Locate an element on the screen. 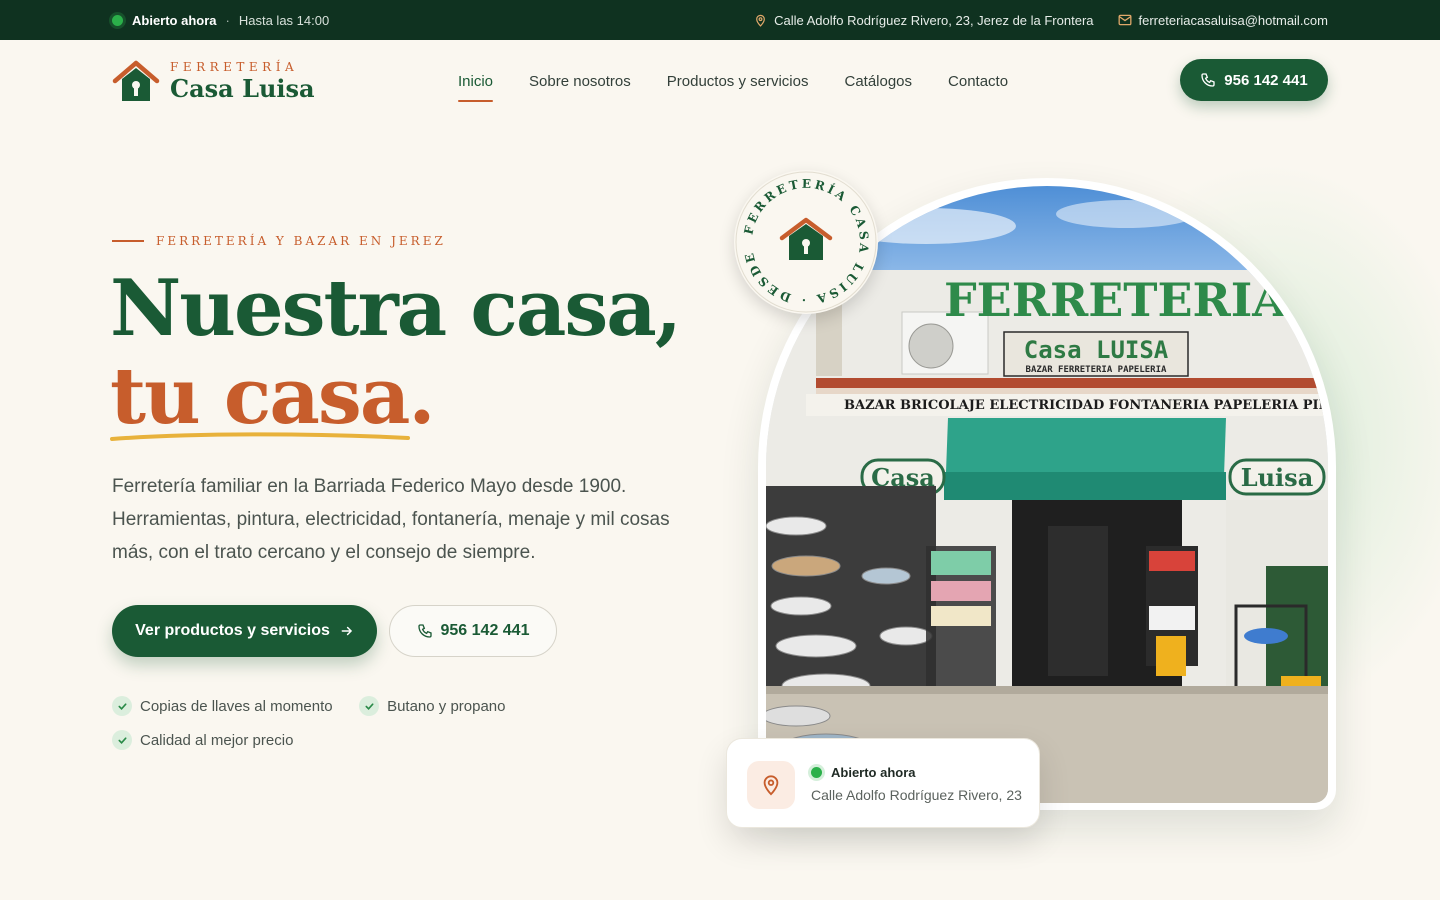 Image resolution: width=1440 pixels, height=900 pixels. brand-logo: FERRETERÍA Casa Luisa is located at coordinates (285, 81).